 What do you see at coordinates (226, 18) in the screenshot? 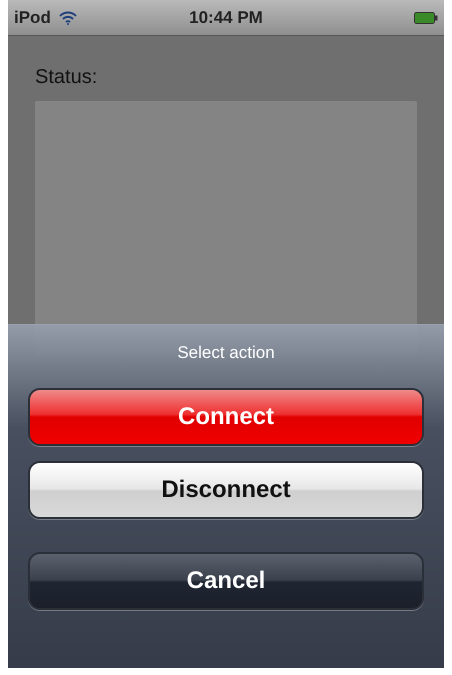
I see `clock-time: 10:44 PM` at bounding box center [226, 18].